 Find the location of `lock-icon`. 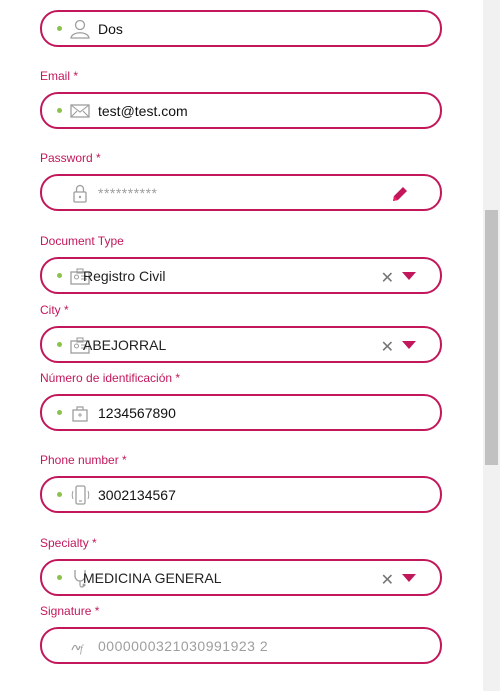

lock-icon is located at coordinates (80, 193).